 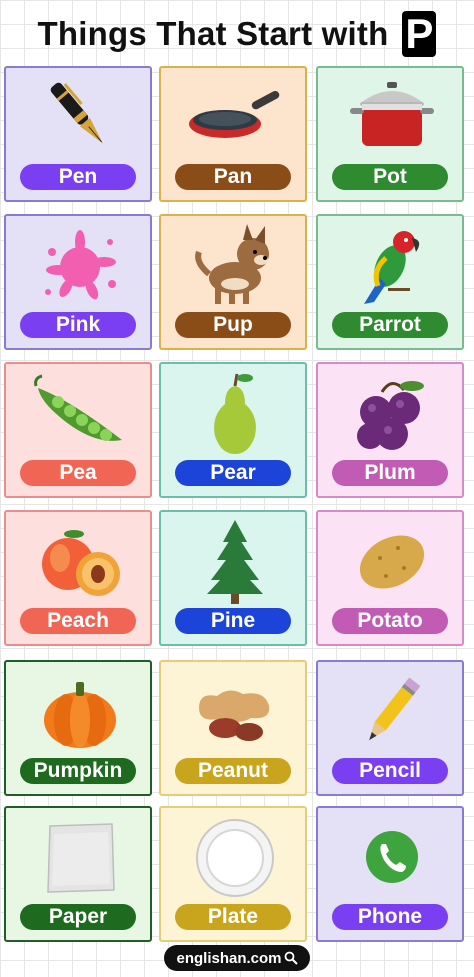 I want to click on card-label: Paper, so click(x=78, y=917).